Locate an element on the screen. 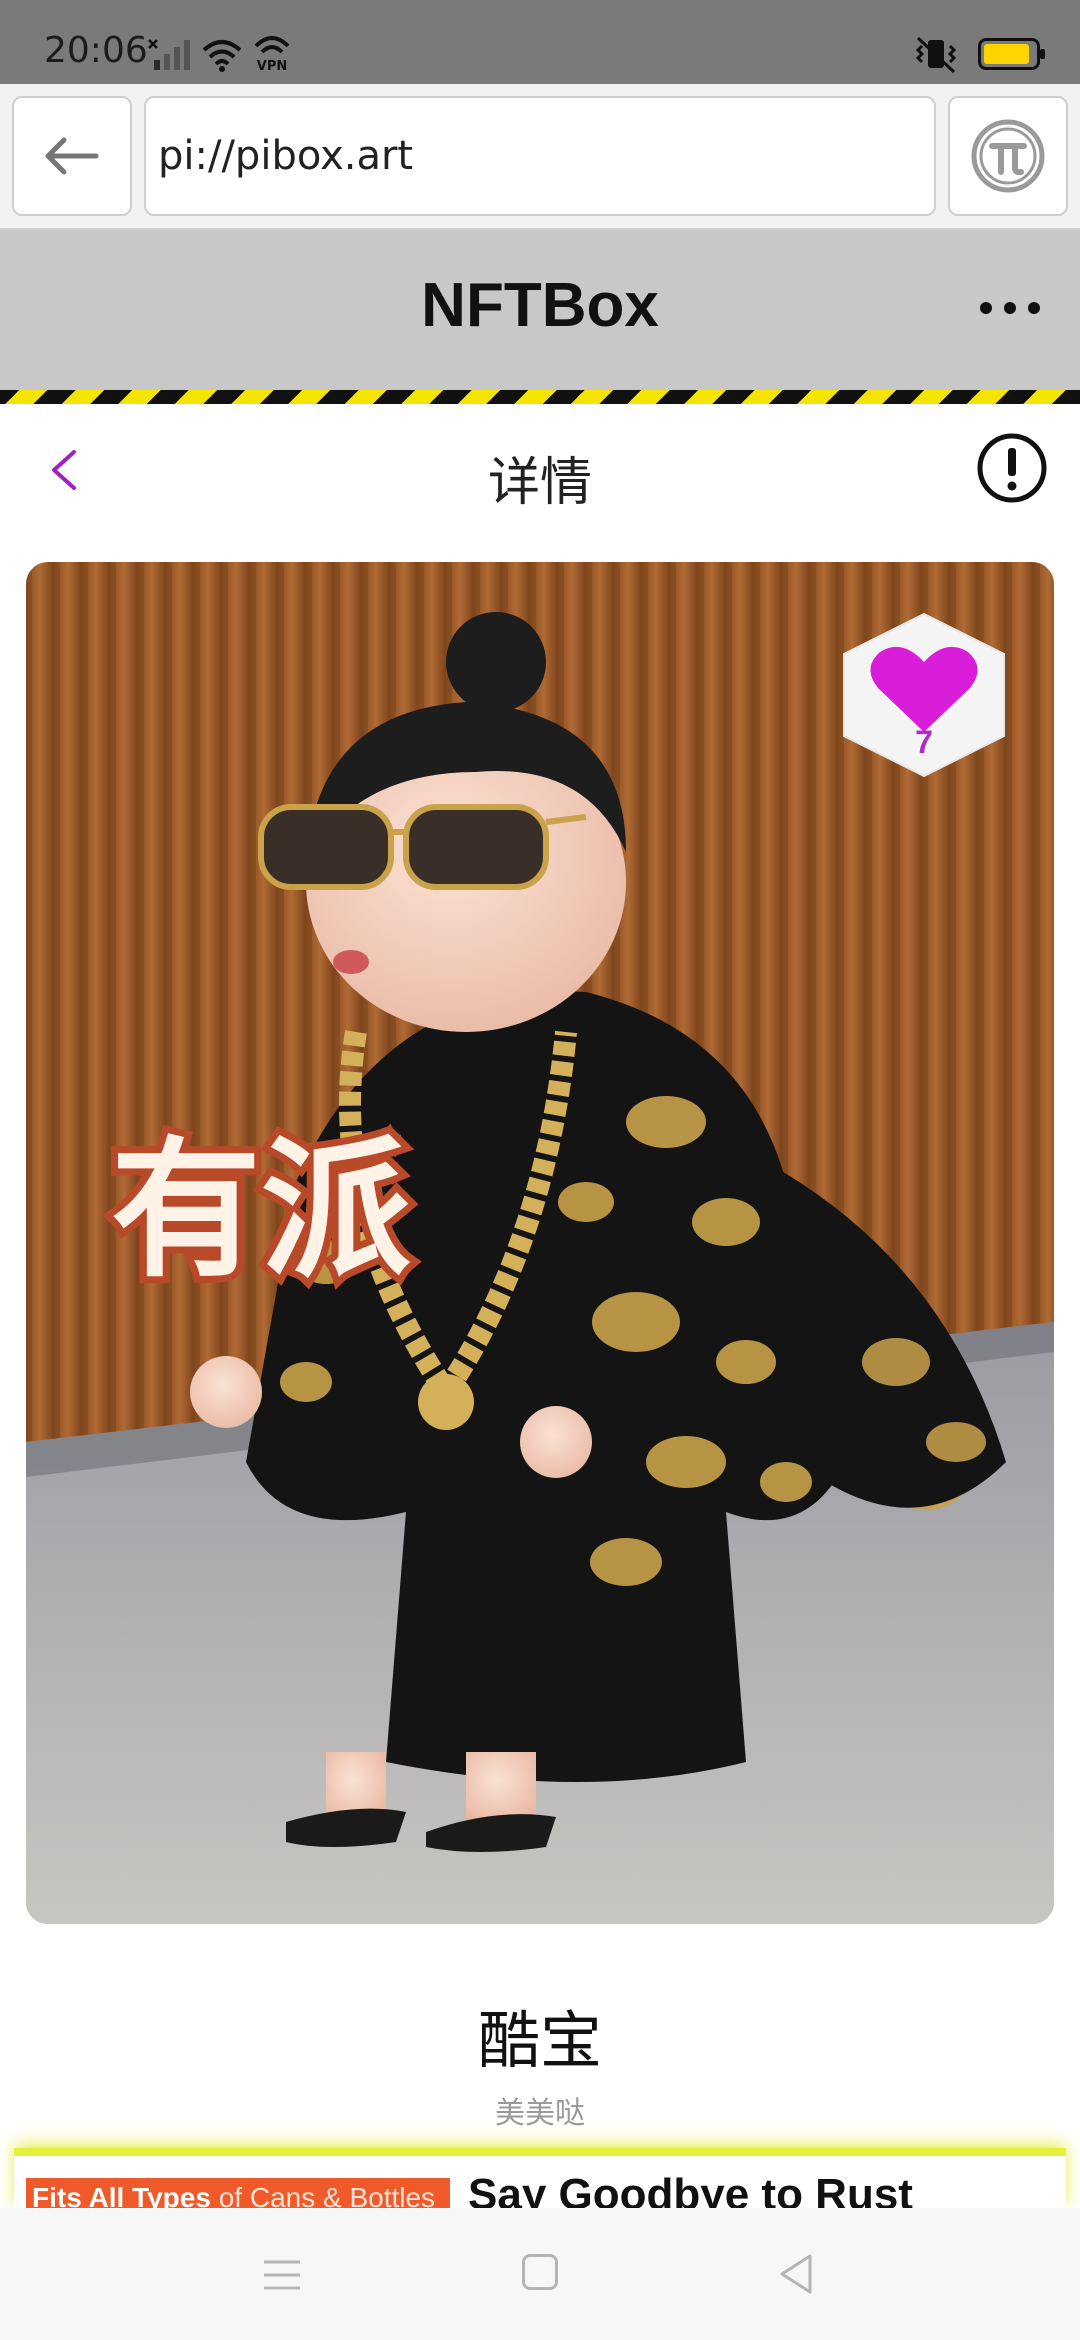  arrow-left-icon is located at coordinates (72, 156).